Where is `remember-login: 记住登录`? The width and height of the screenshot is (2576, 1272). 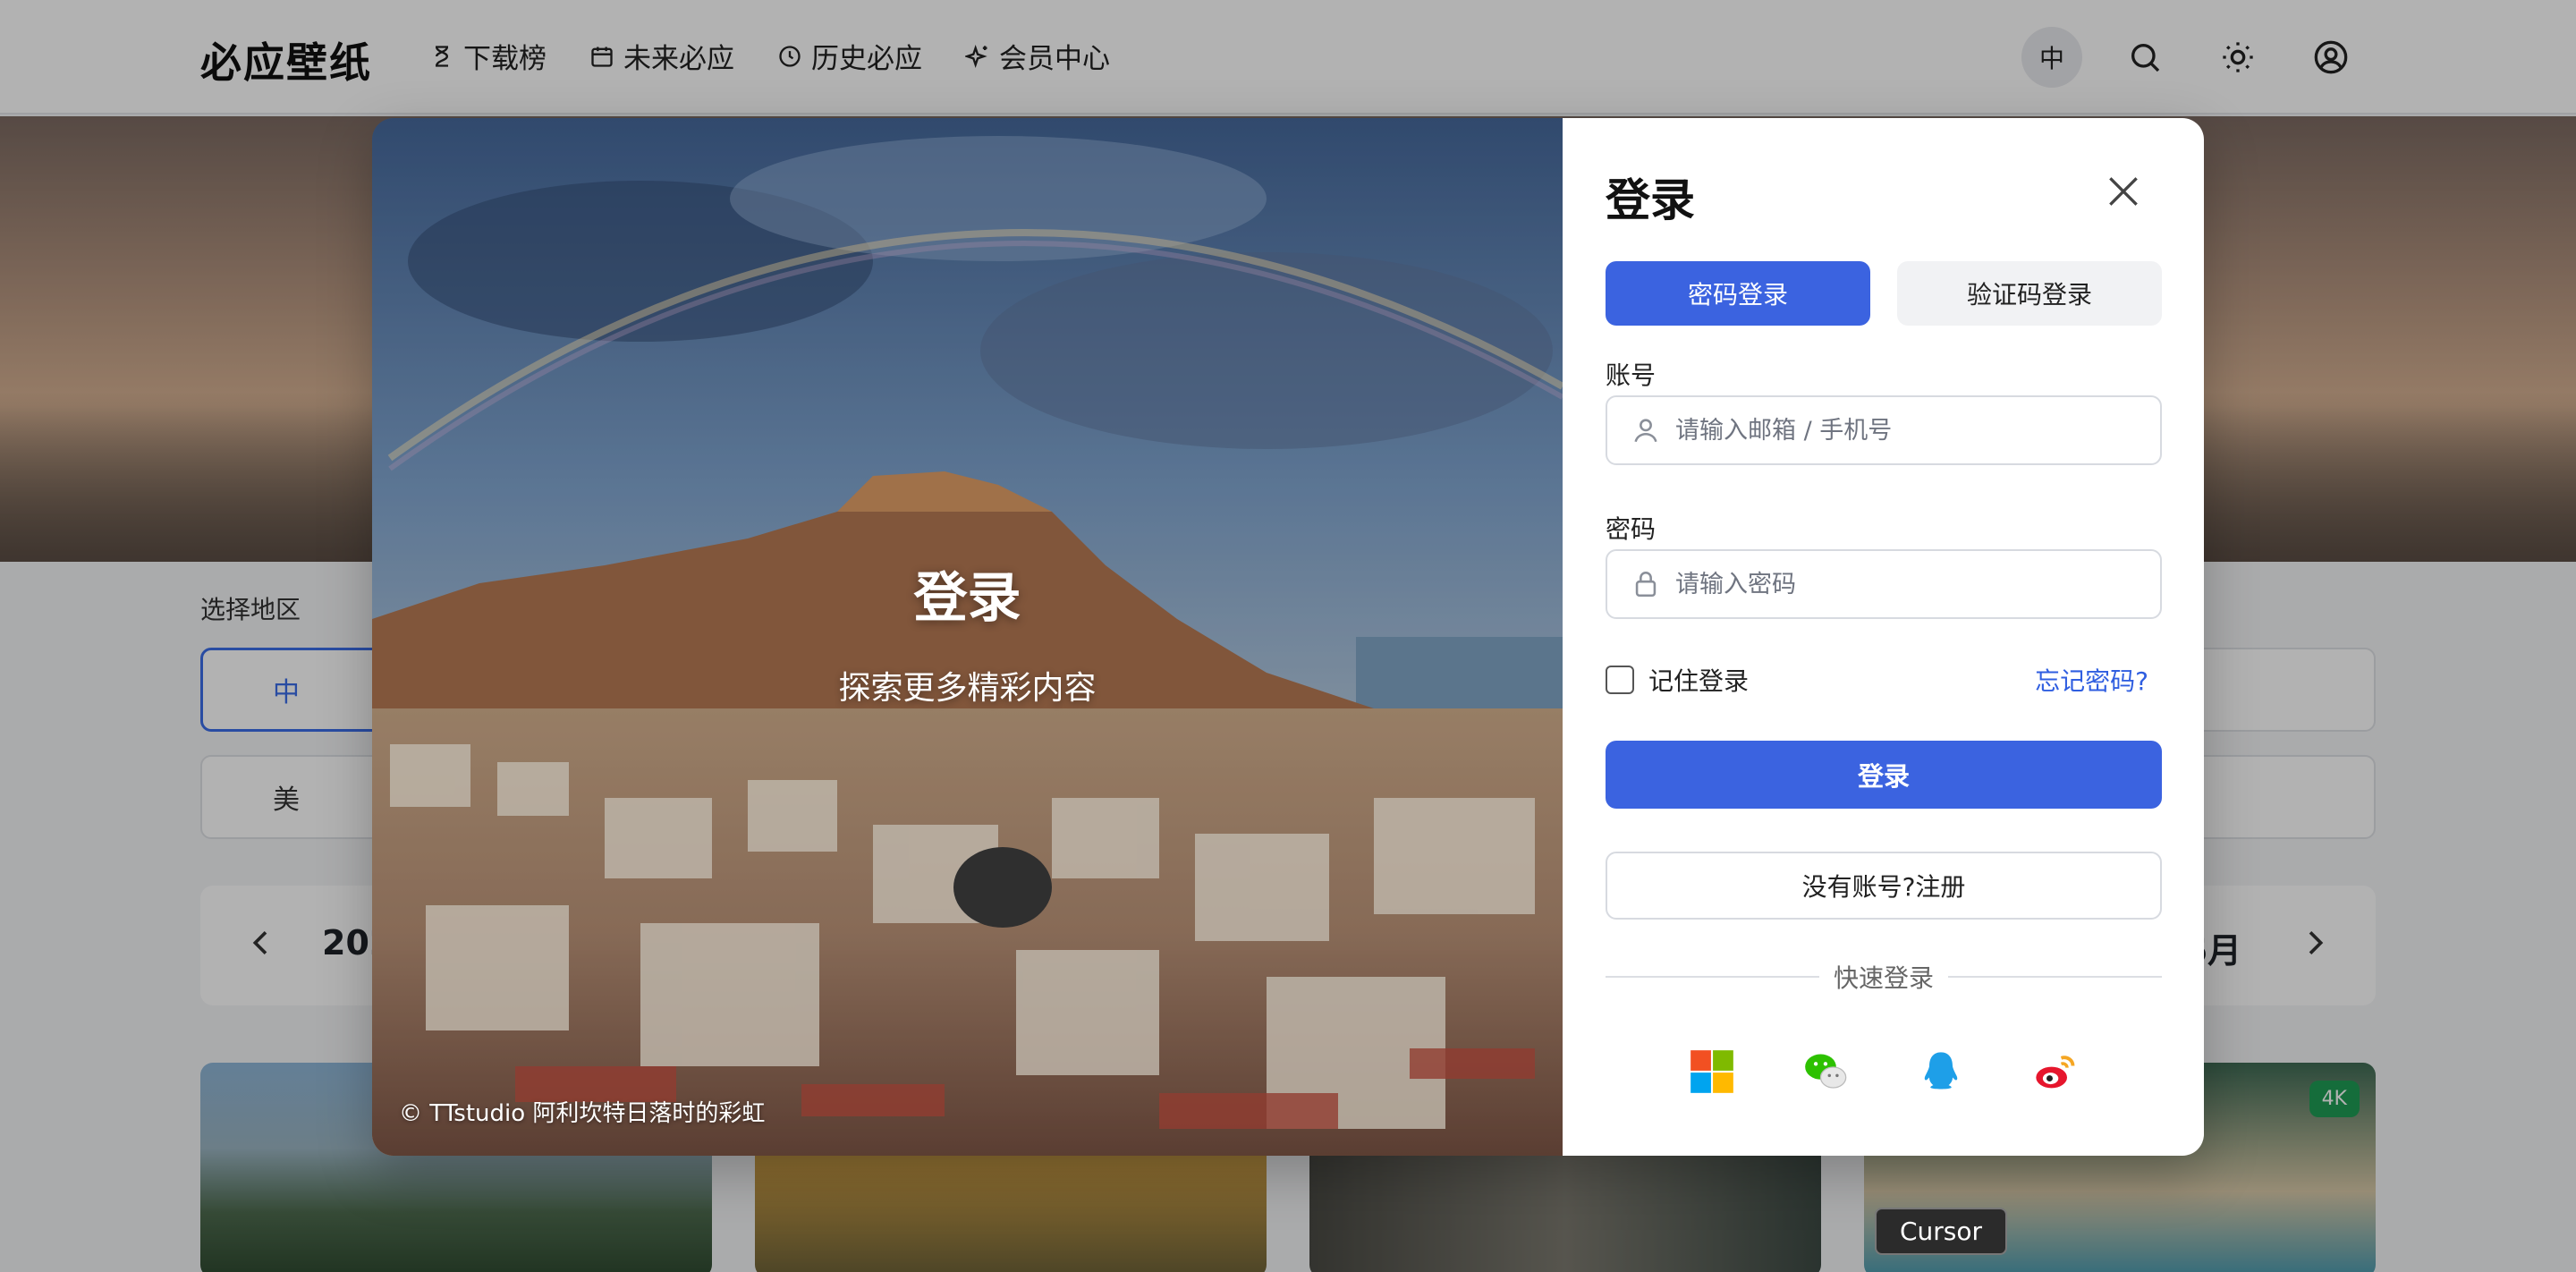 remember-login: 记住登录 is located at coordinates (1677, 680).